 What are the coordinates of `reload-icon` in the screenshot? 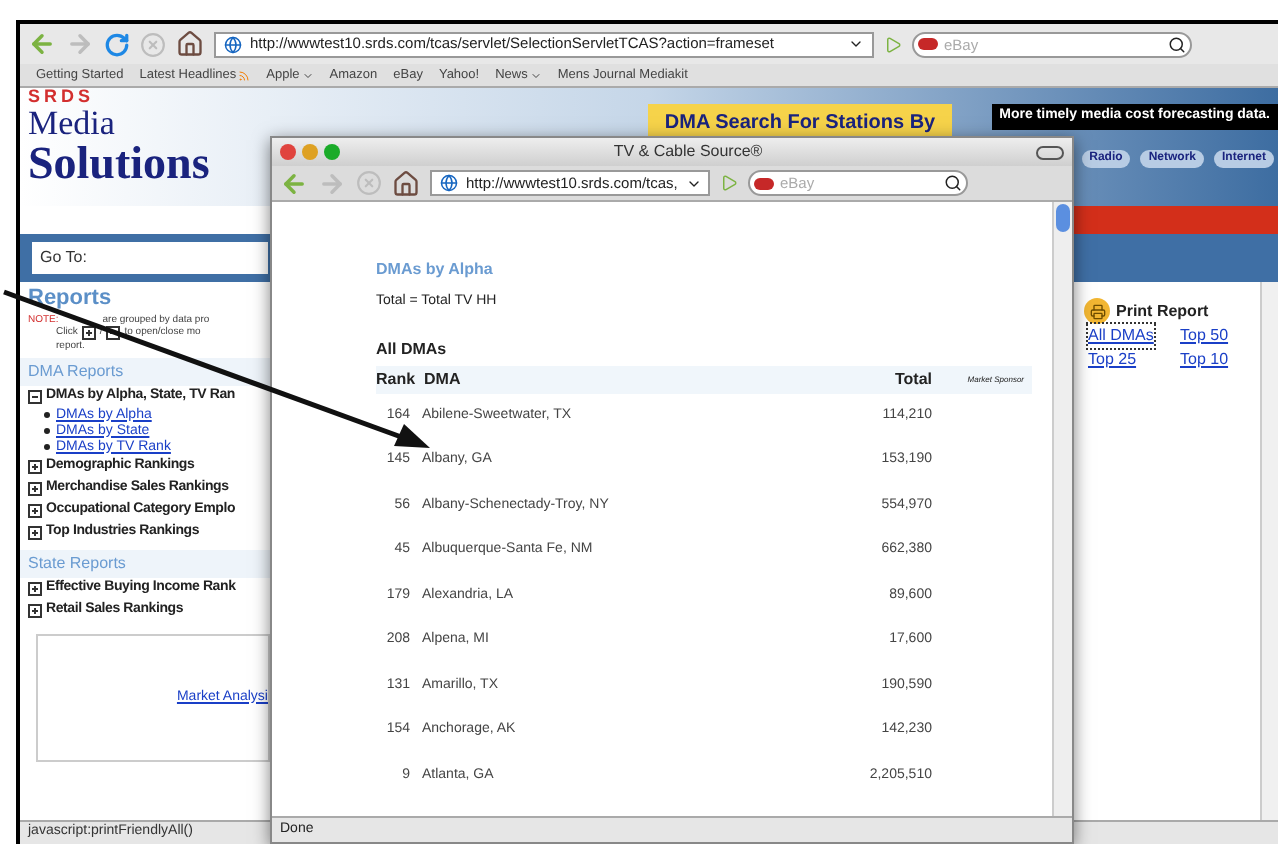 It's located at (117, 44).